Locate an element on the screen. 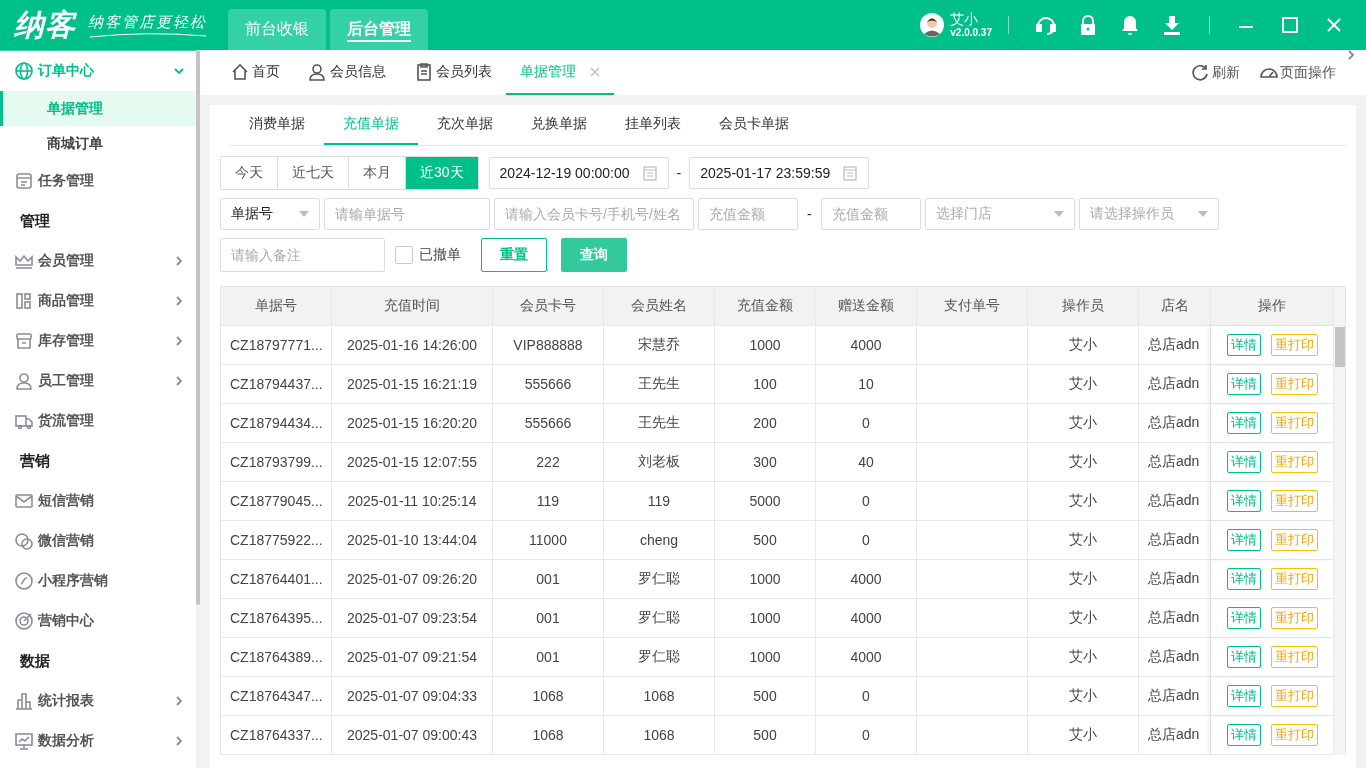 The width and height of the screenshot is (1366, 768). table-cell: VIP888888 is located at coordinates (548, 345).